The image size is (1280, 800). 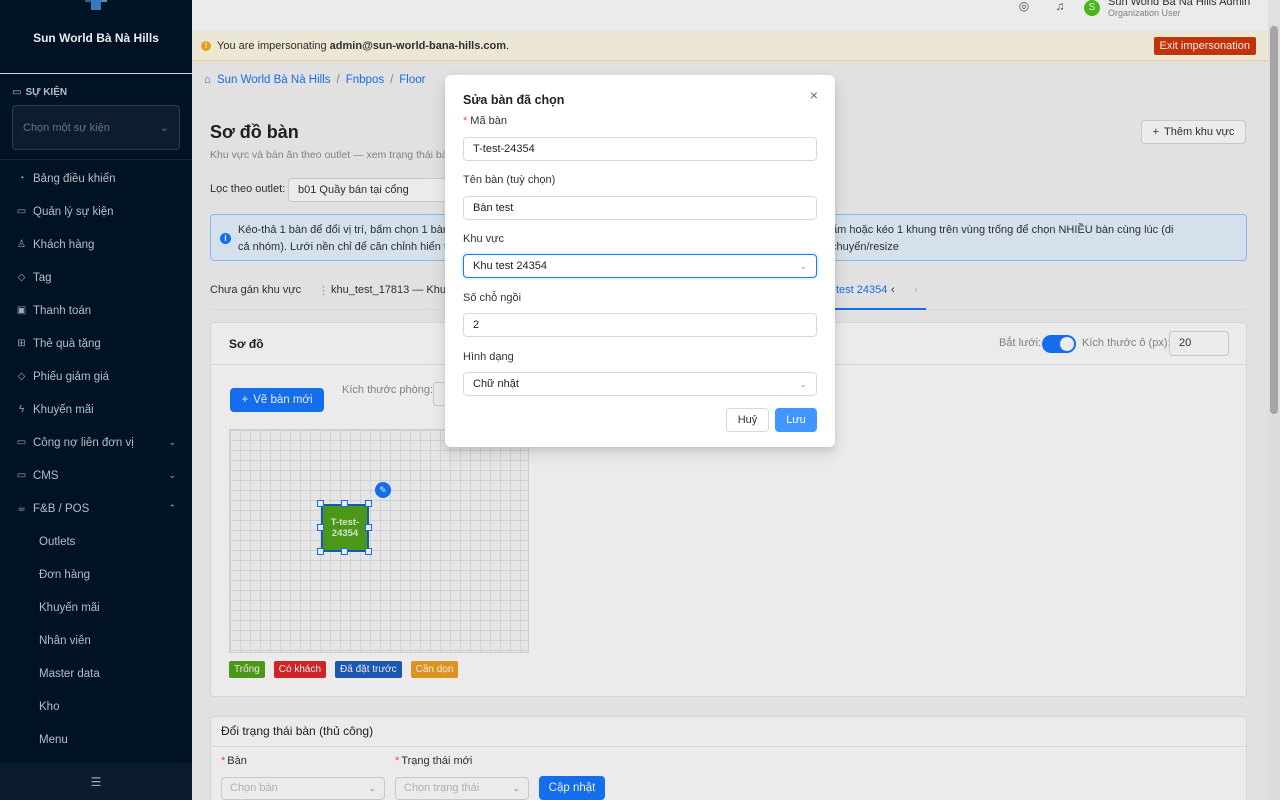 I want to click on zone-select-value: Khu test 24354, so click(x=510, y=266).